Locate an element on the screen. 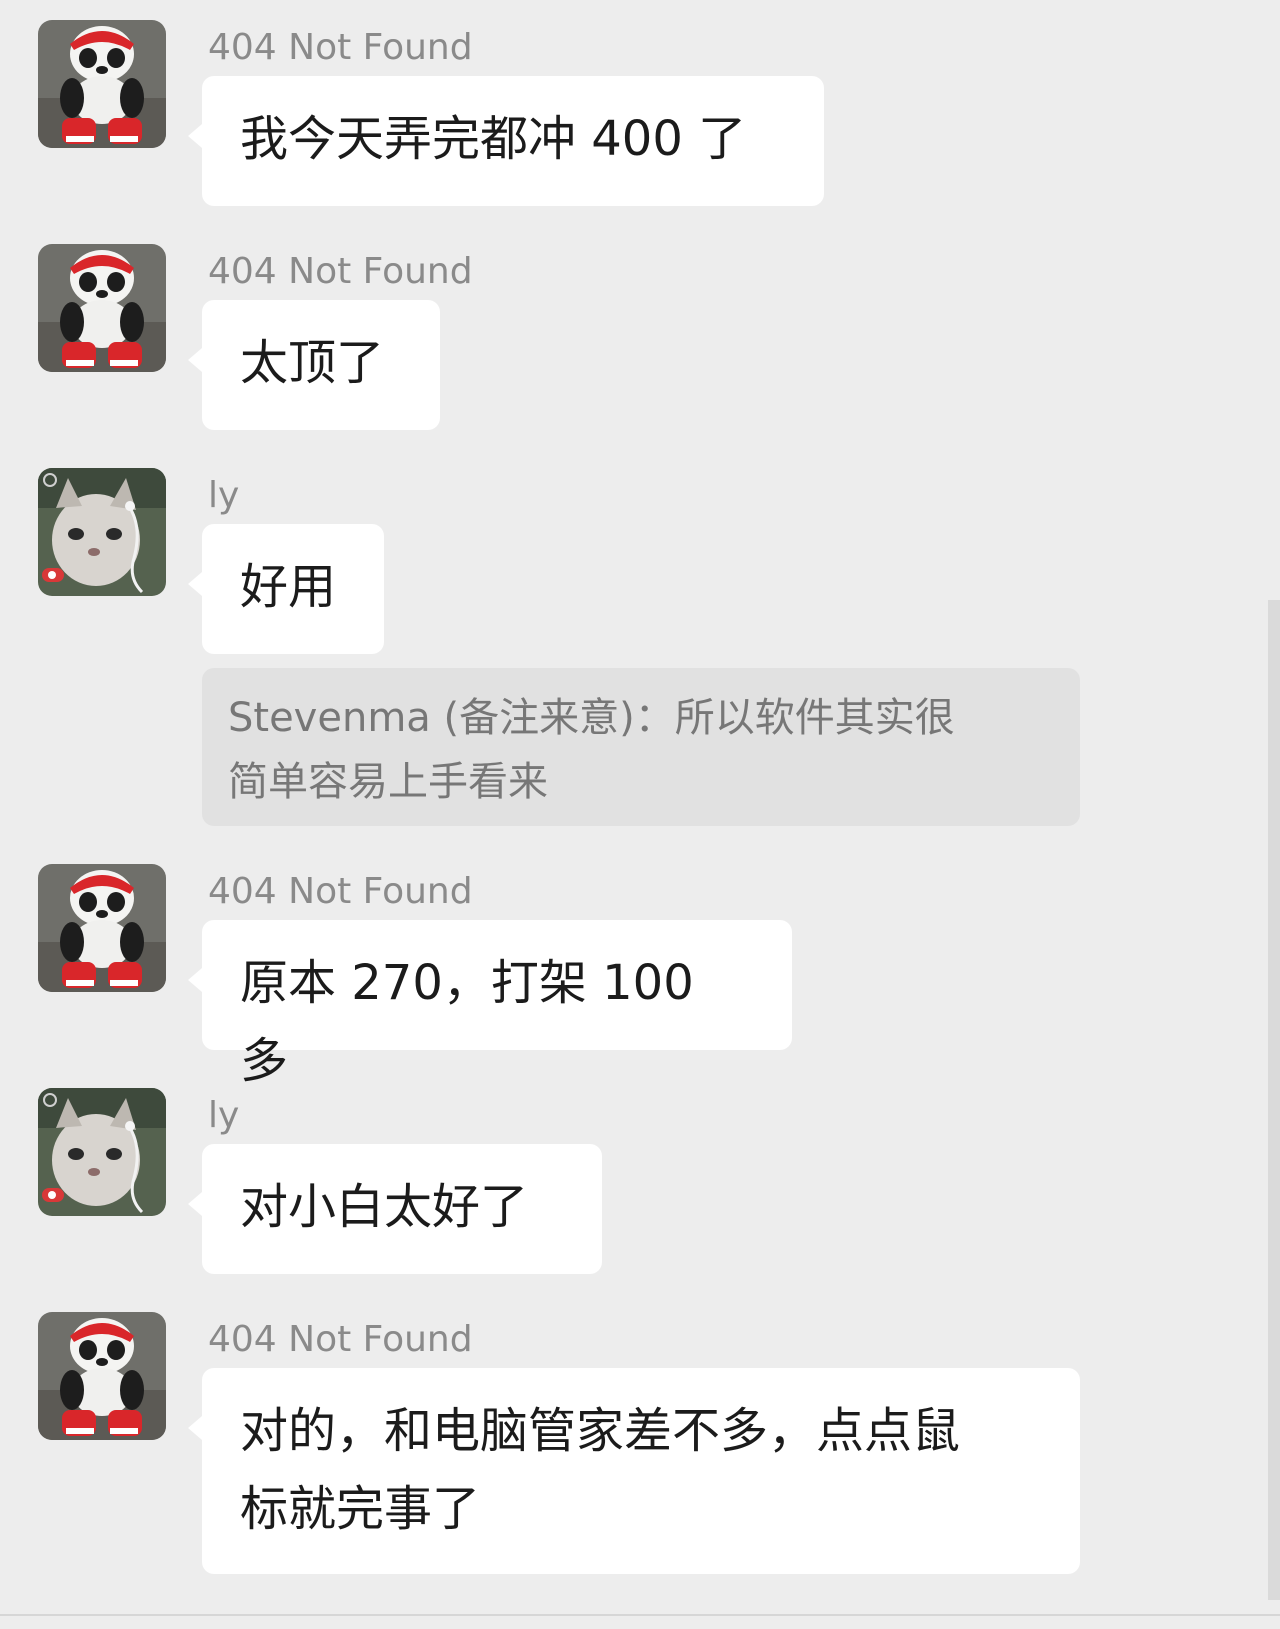 The image size is (1280, 1629). scrollbar is located at coordinates (1274, 1100).